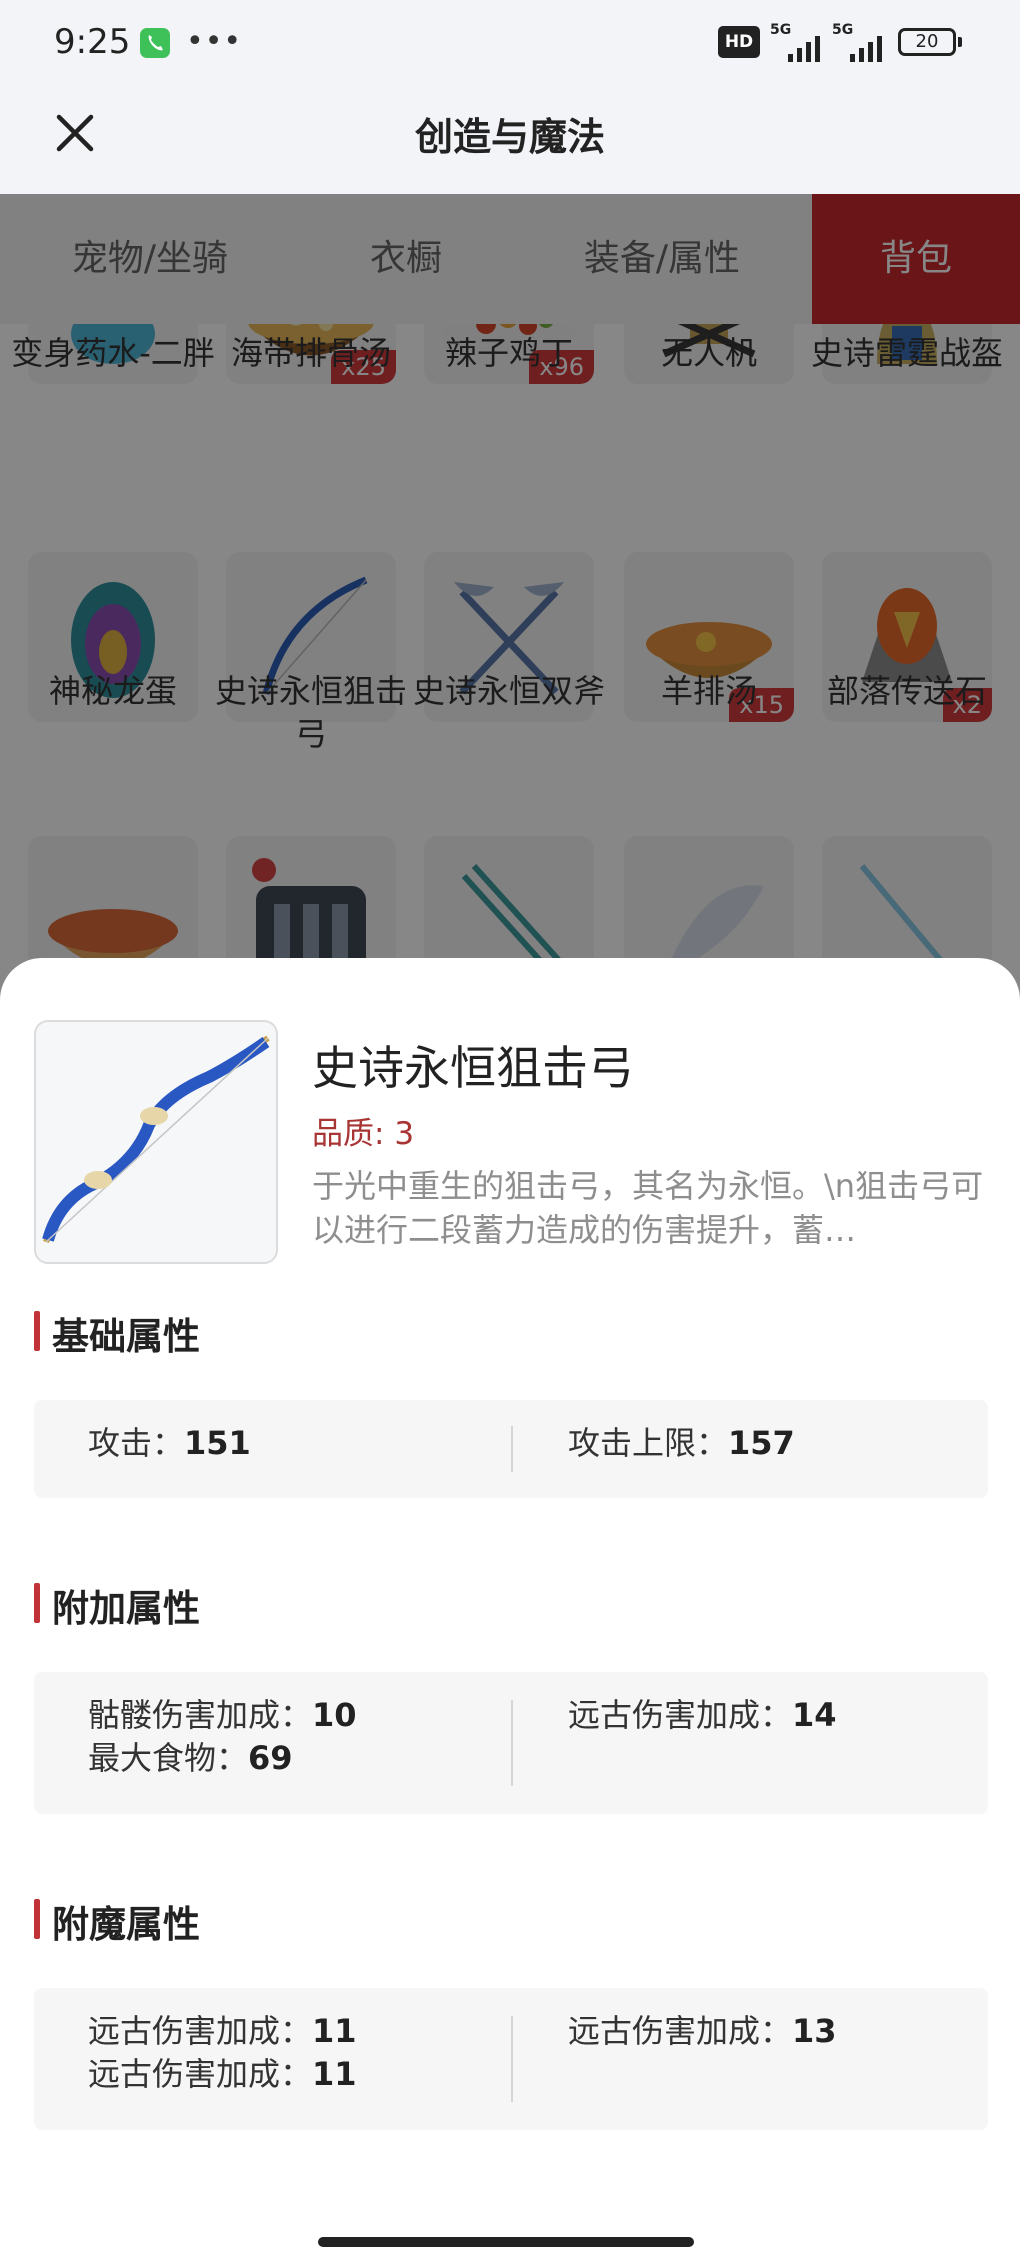 The width and height of the screenshot is (1020, 2267). I want to click on attribute-value: 10, so click(334, 1715).